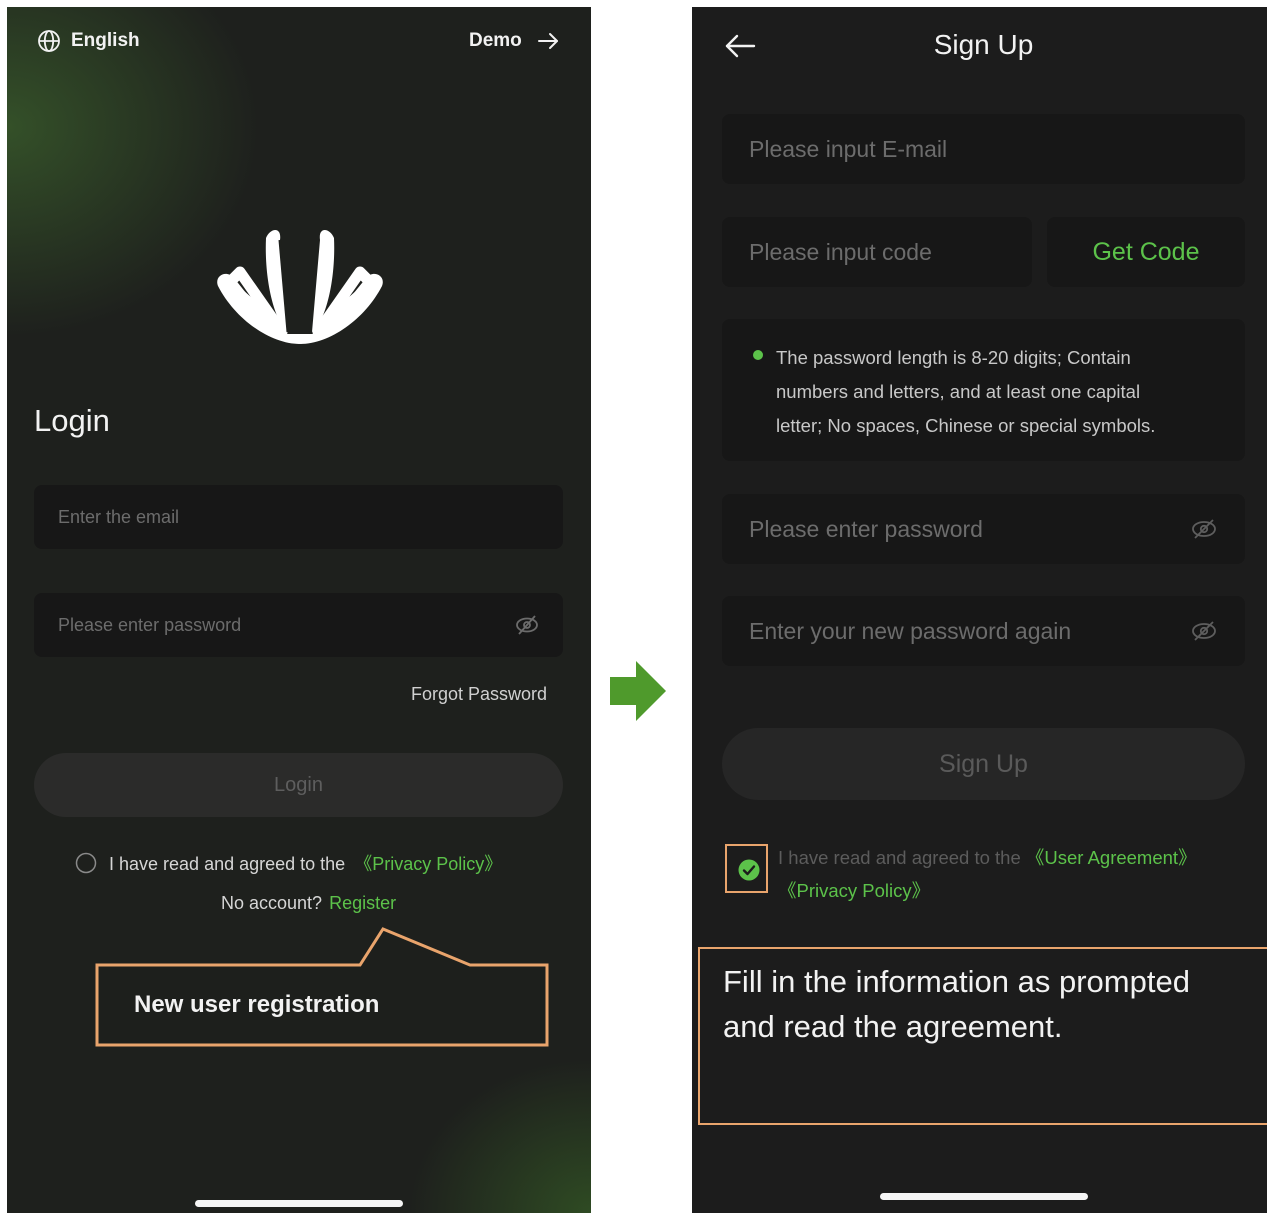 The width and height of the screenshot is (1267, 1213). I want to click on demo-link: Demo, so click(514, 41).